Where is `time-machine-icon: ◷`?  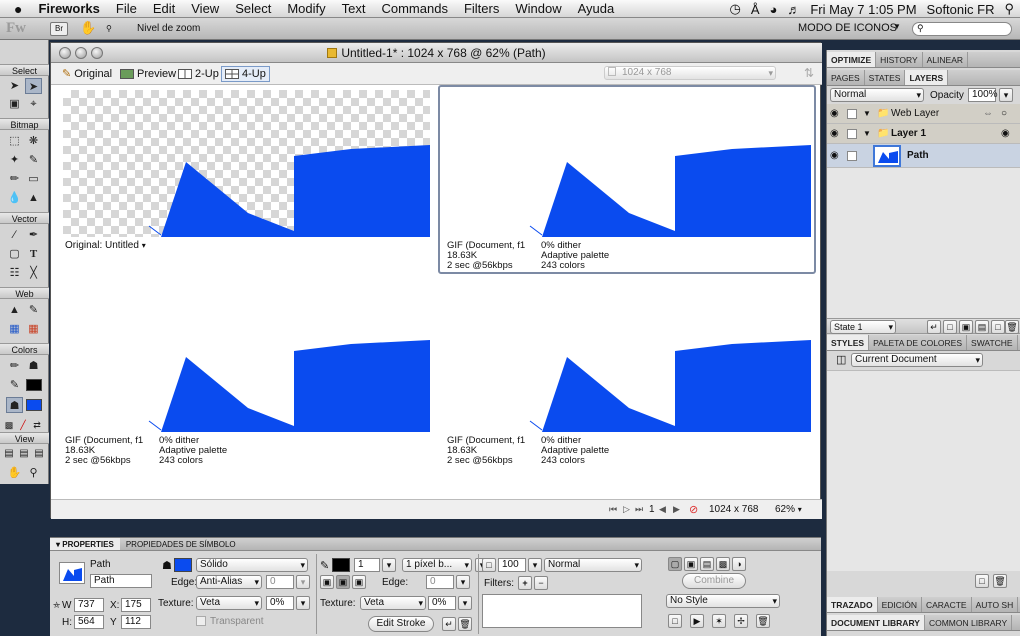
time-machine-icon: ◷ is located at coordinates (734, 9).